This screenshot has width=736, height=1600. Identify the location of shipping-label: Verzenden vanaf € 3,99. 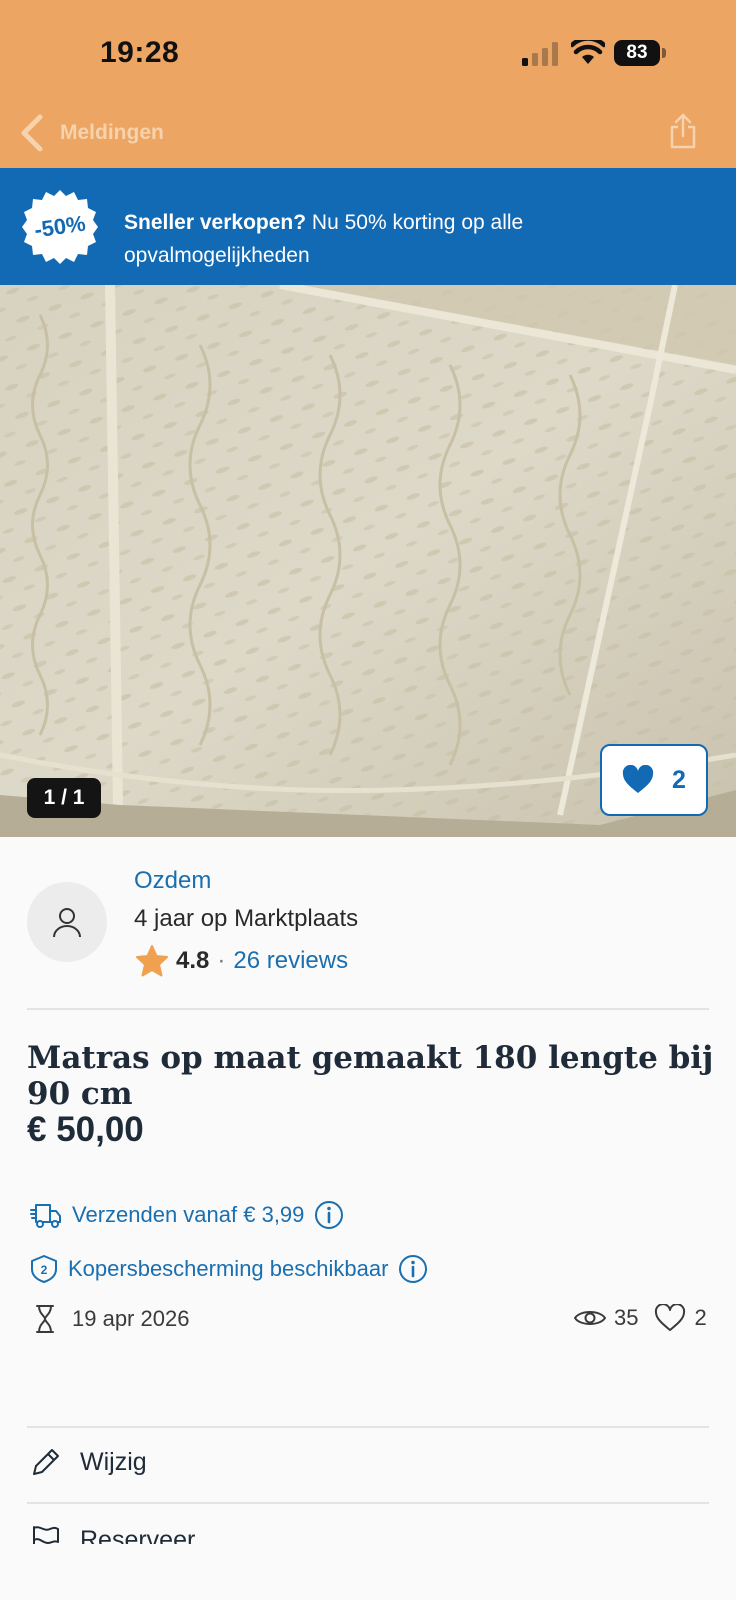
(188, 1215).